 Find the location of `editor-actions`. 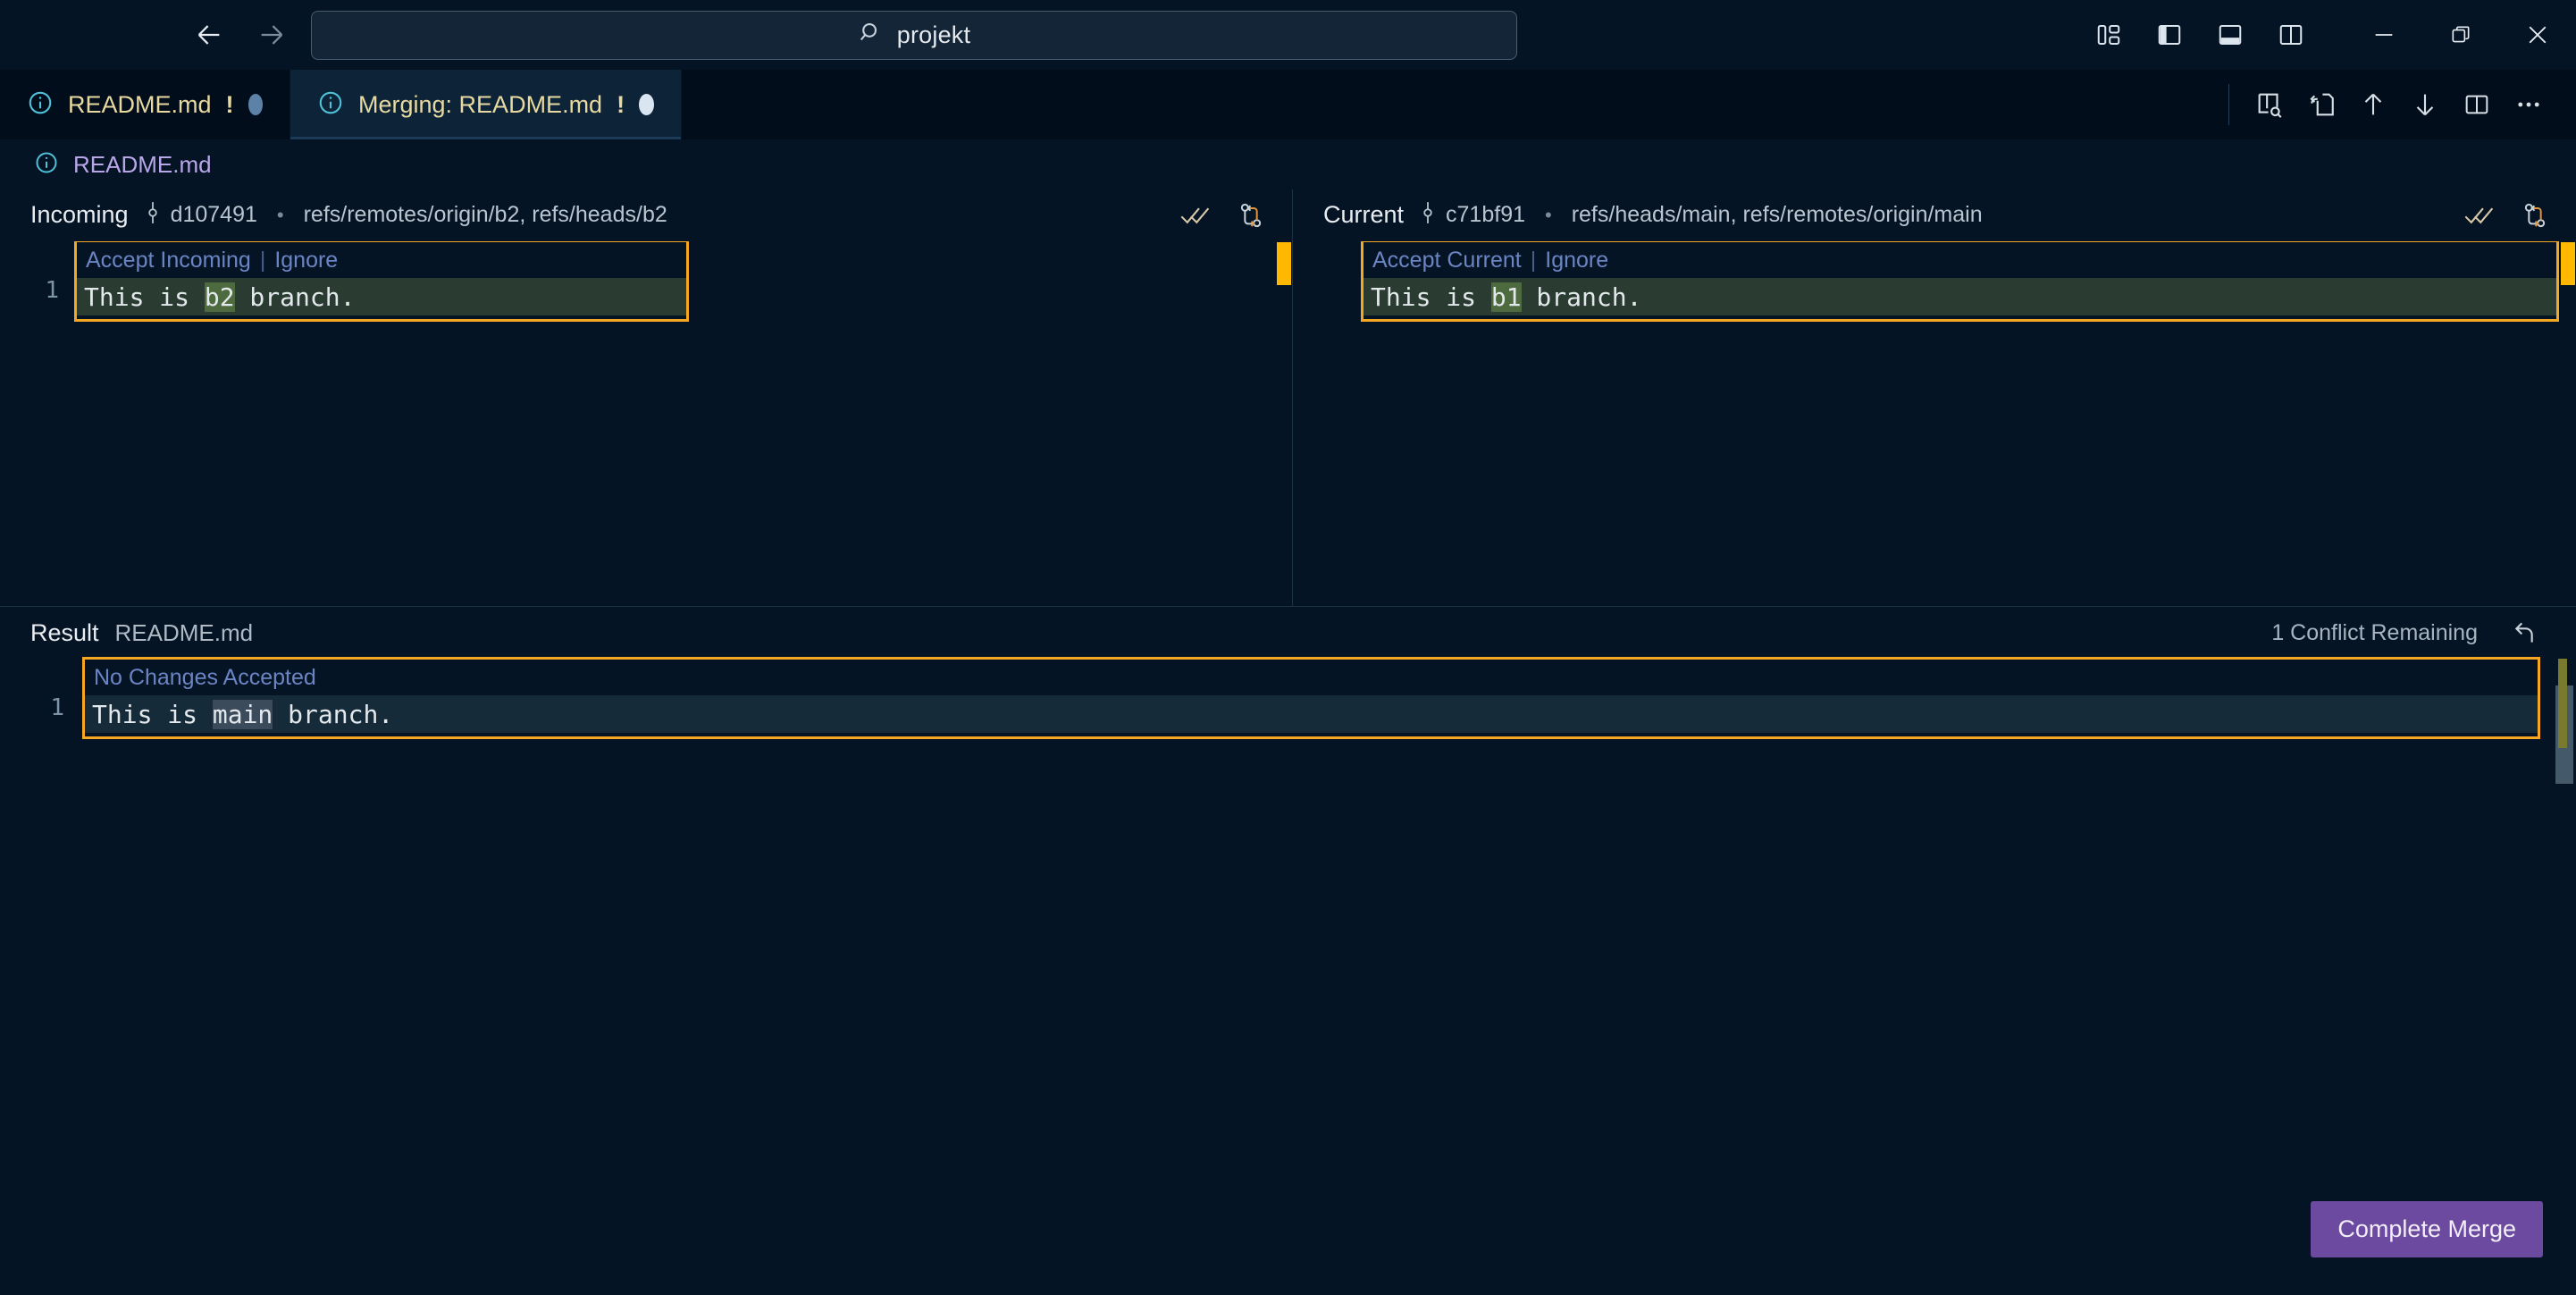

editor-actions is located at coordinates (2402, 104).